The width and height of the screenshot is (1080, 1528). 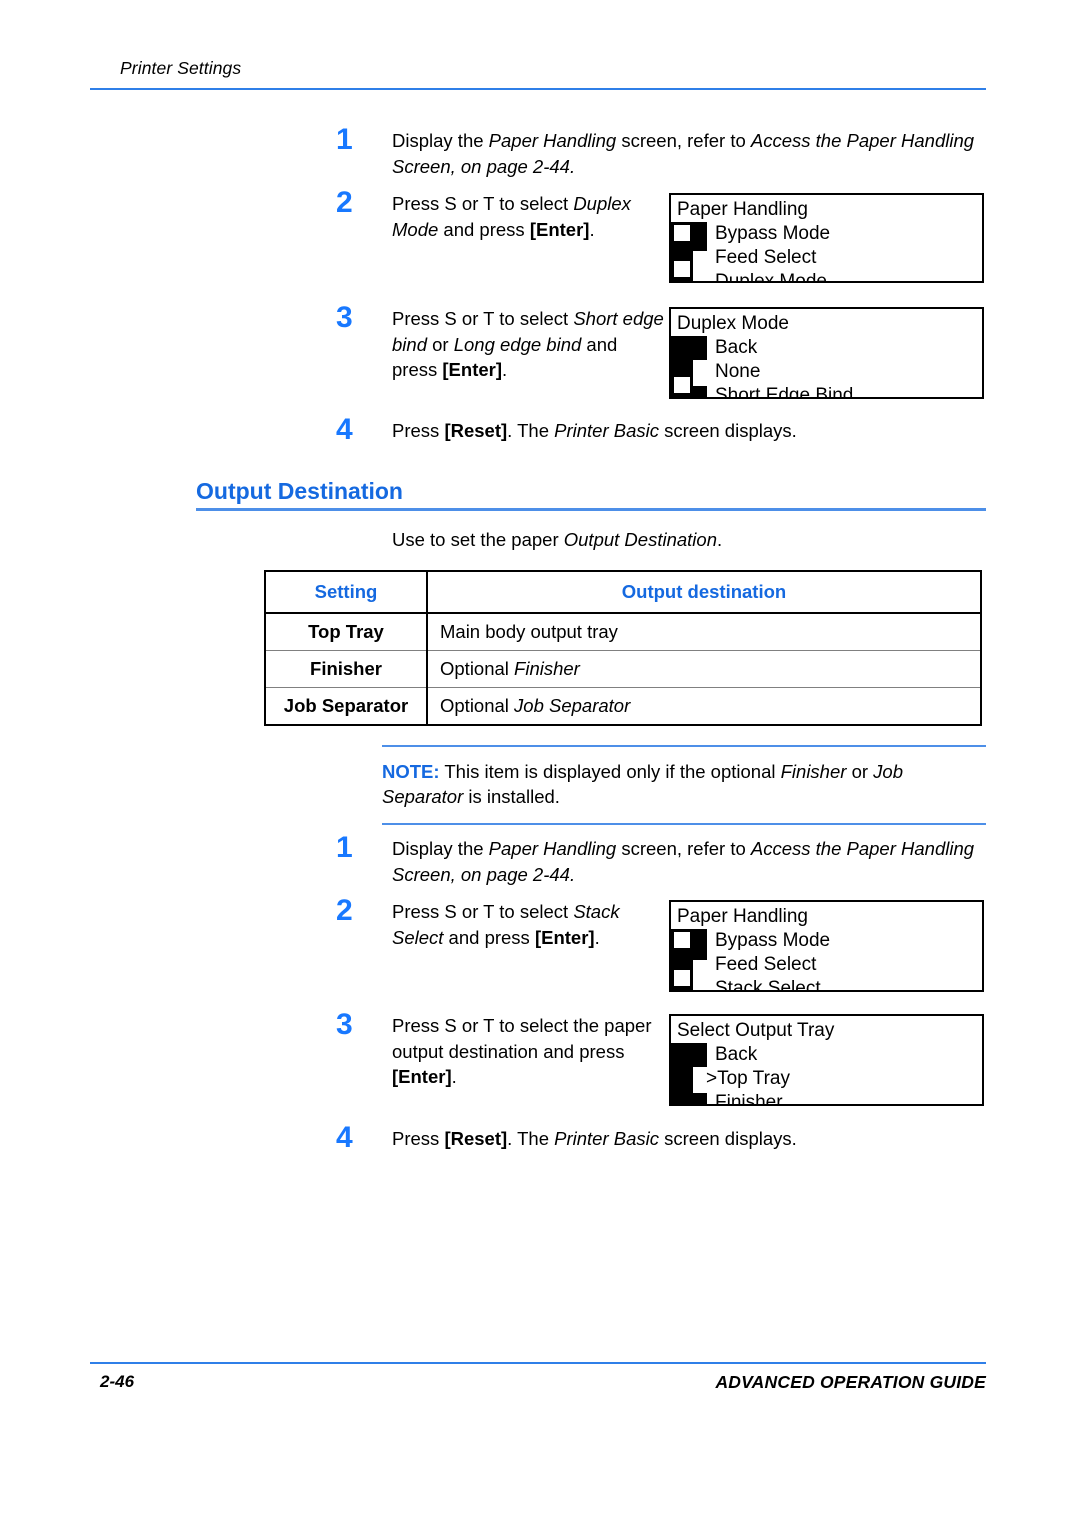 I want to click on lcd-menu-items: Back None Short Edge Bind, so click(x=784, y=366).